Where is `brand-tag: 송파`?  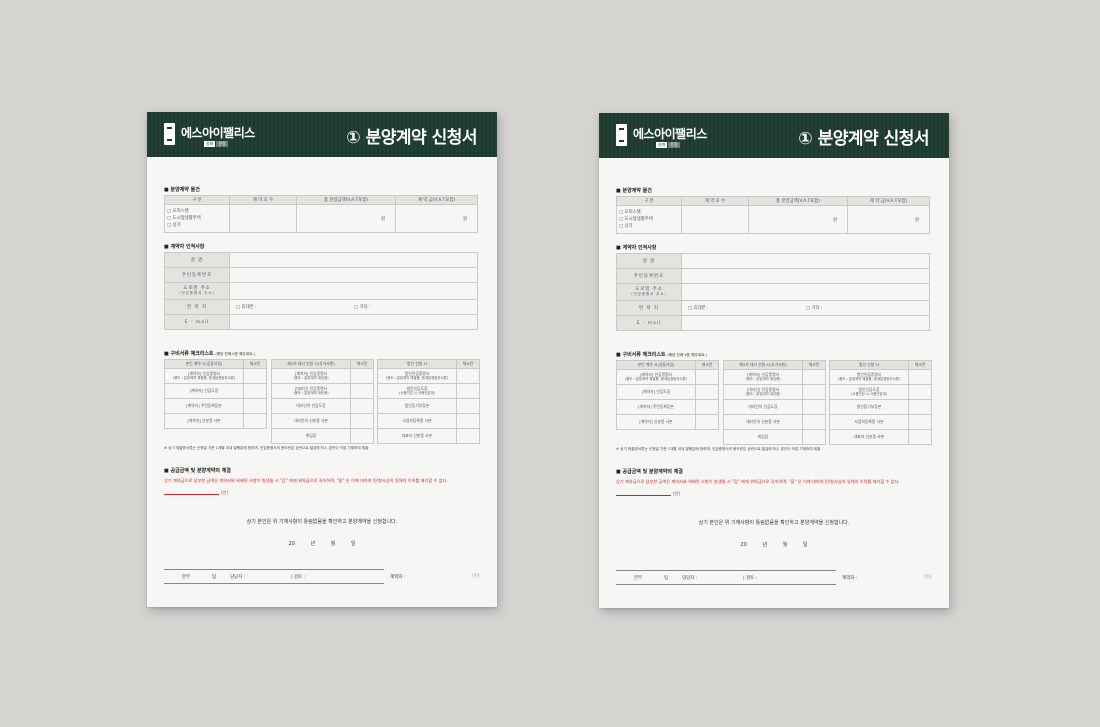
brand-tag: 송파 is located at coordinates (210, 144).